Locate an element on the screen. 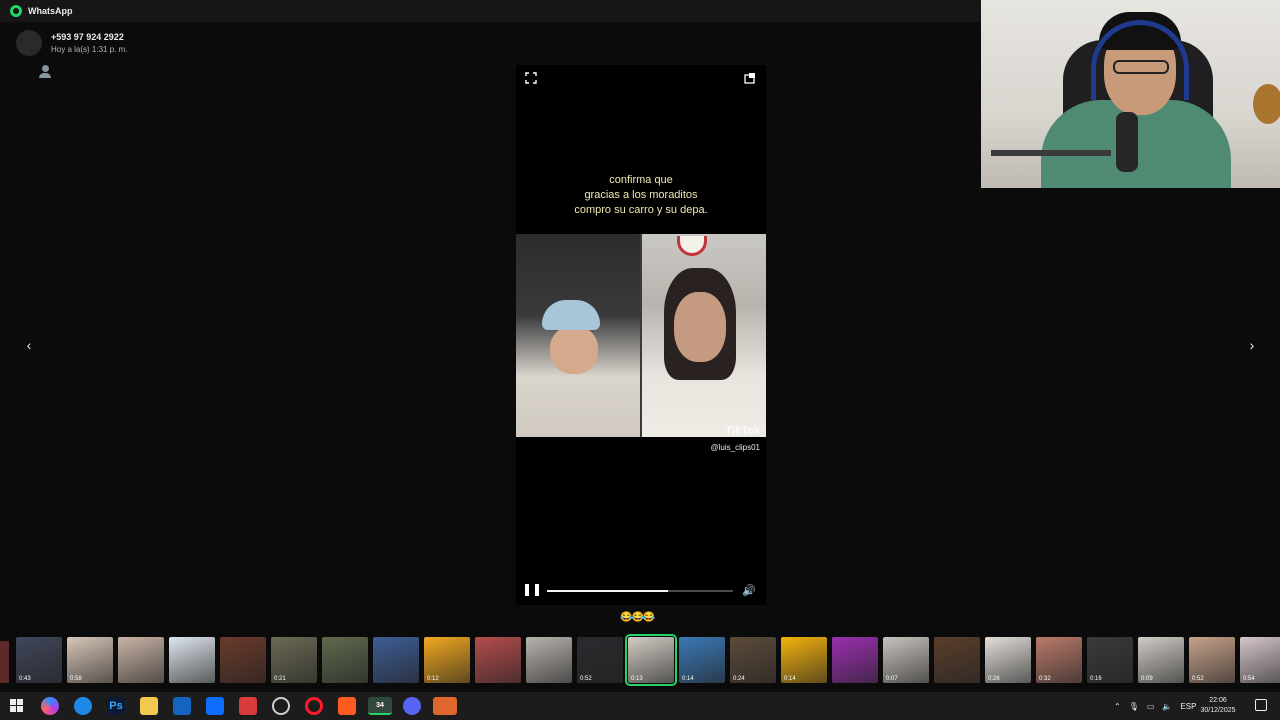 This screenshot has height=720, width=1280. keyboard-language: ESP is located at coordinates (1188, 706).